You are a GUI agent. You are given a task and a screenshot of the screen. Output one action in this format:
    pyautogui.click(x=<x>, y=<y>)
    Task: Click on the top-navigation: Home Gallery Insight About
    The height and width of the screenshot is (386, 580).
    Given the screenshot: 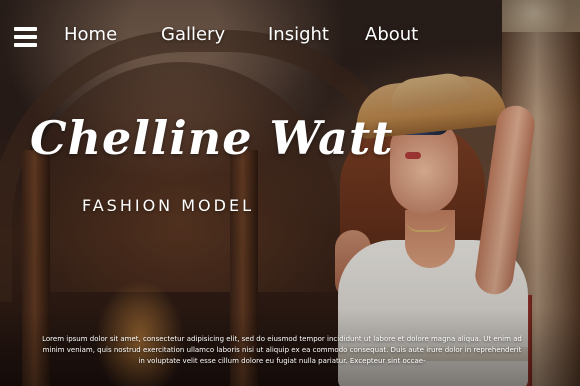 What is the action you would take?
    pyautogui.click(x=322, y=38)
    